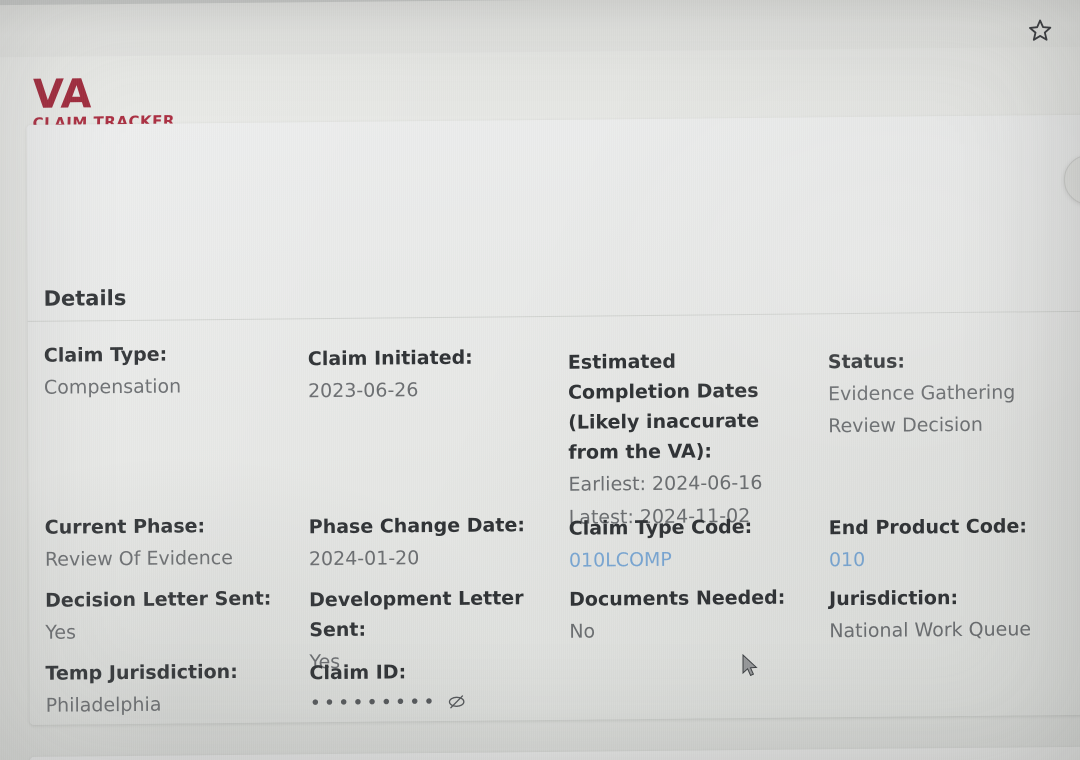  What do you see at coordinates (921, 393) in the screenshot?
I see `field-status-value-line1: Evidence Gathering` at bounding box center [921, 393].